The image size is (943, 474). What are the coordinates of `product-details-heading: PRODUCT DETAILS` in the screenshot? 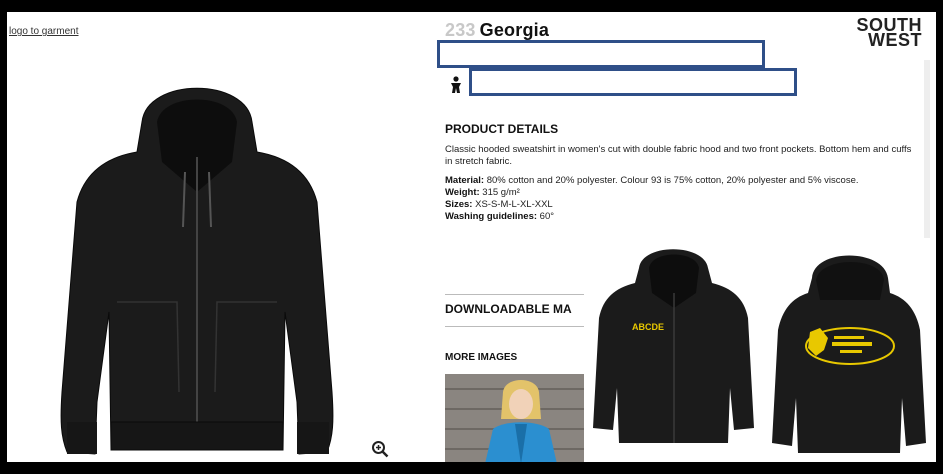 It's located at (502, 129).